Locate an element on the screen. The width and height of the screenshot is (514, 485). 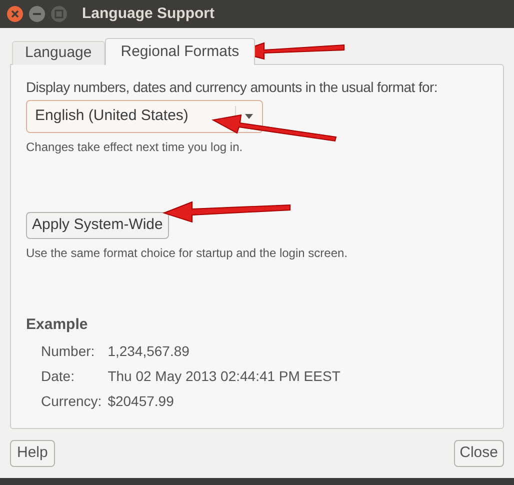
help-button: Help is located at coordinates (32, 453).